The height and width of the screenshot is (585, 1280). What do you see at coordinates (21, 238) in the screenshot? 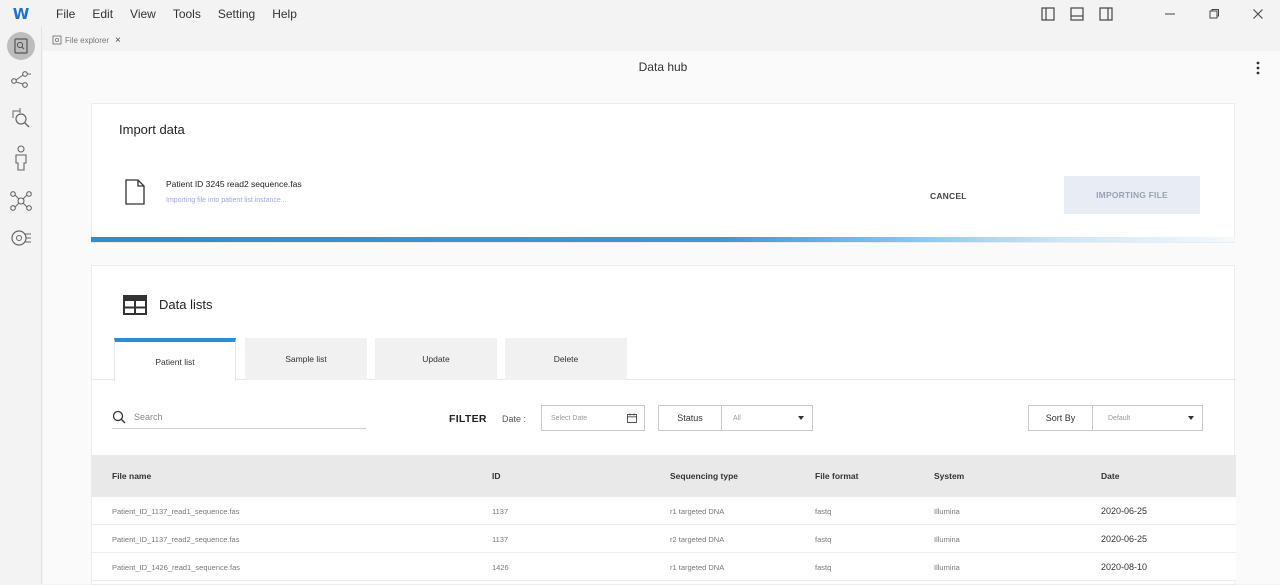
I see `settings-analysis-icon` at bounding box center [21, 238].